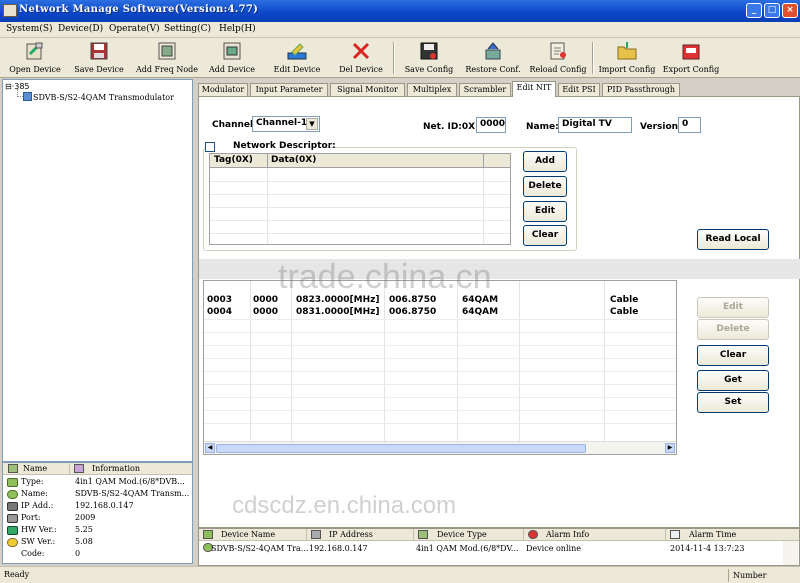  I want to click on status-text: Ready, so click(17, 574).